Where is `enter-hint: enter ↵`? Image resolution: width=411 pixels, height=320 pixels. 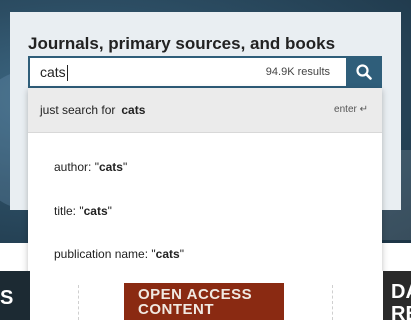
enter-hint: enter ↵ is located at coordinates (351, 109).